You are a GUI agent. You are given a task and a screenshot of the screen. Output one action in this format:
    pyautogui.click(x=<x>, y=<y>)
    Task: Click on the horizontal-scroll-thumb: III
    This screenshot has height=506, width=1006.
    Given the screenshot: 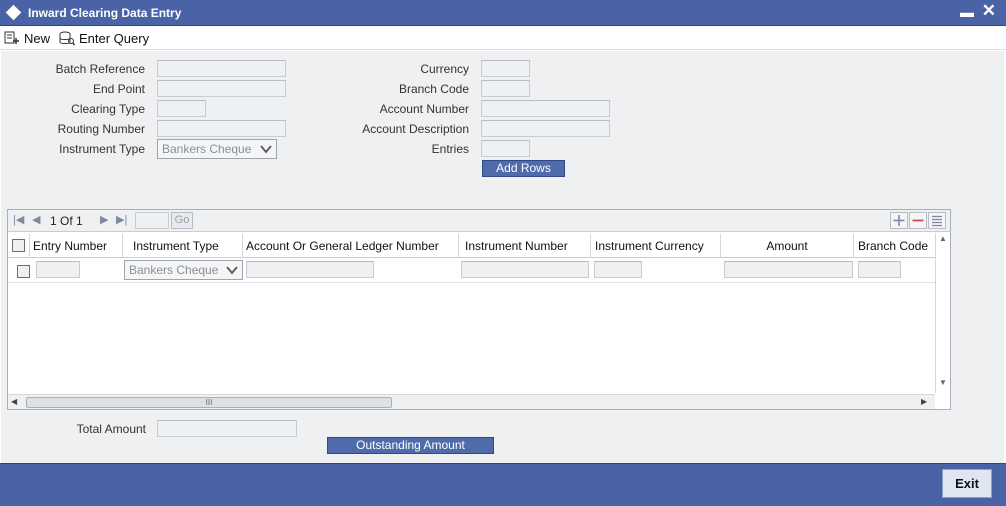 What is the action you would take?
    pyautogui.click(x=209, y=402)
    